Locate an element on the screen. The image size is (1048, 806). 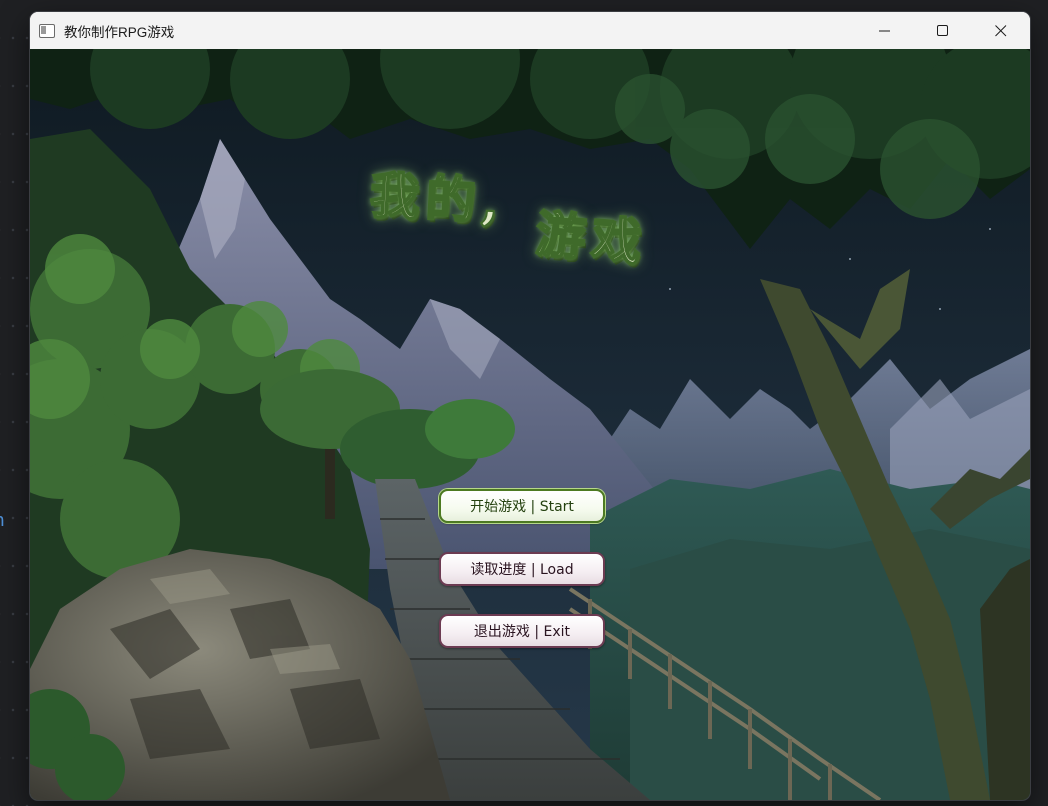
exit-game-button: 退出游戏 | Exit is located at coordinates (522, 631).